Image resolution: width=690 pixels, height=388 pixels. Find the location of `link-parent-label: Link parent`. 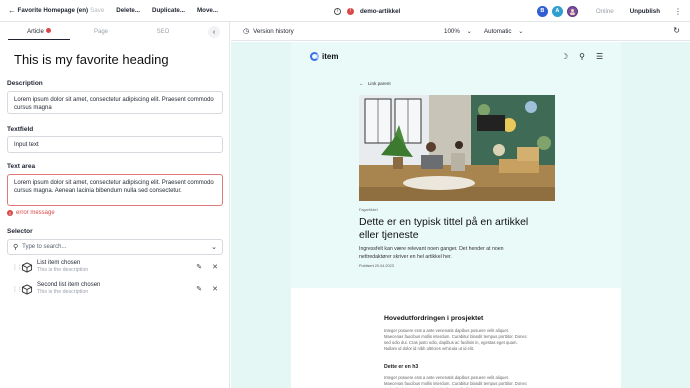

link-parent-label: Link parent is located at coordinates (379, 83).